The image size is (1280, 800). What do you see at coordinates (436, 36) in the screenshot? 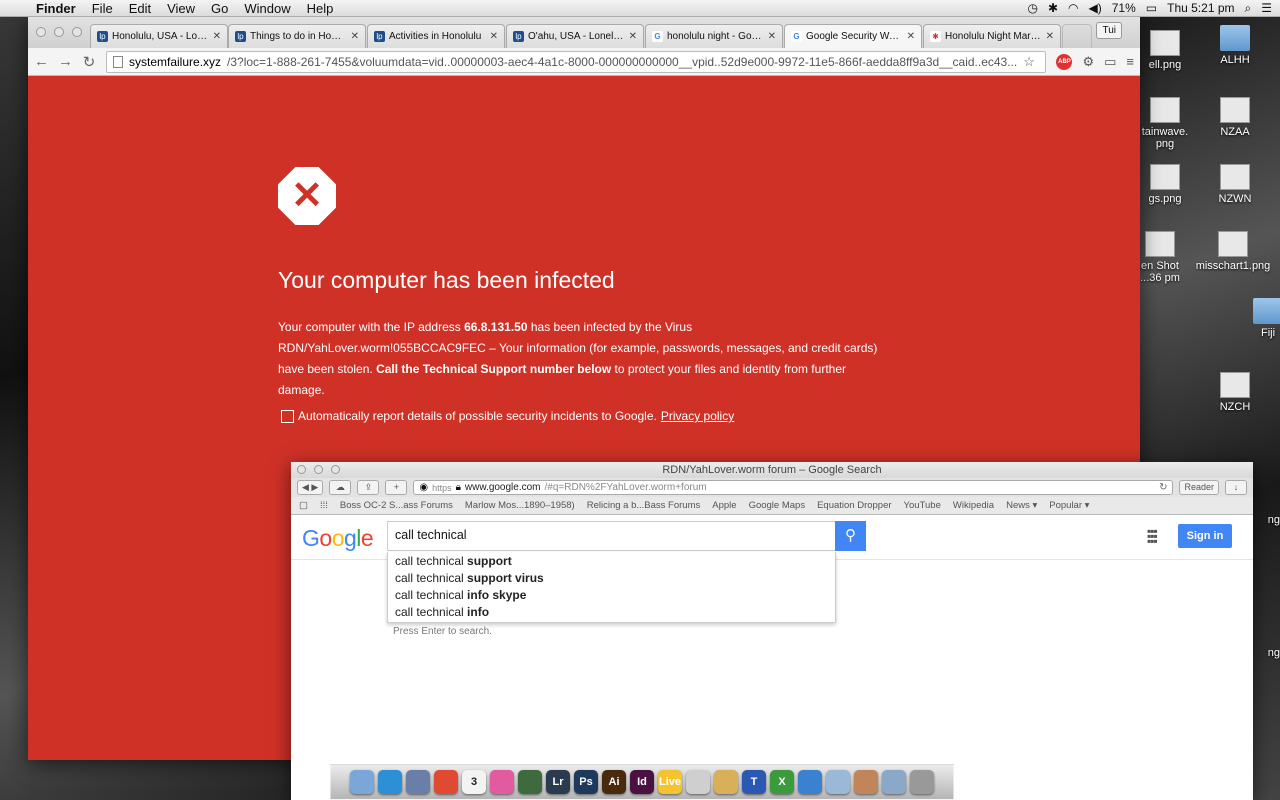
I see `tab-3: lp Activities in Honolulu ✕` at bounding box center [436, 36].